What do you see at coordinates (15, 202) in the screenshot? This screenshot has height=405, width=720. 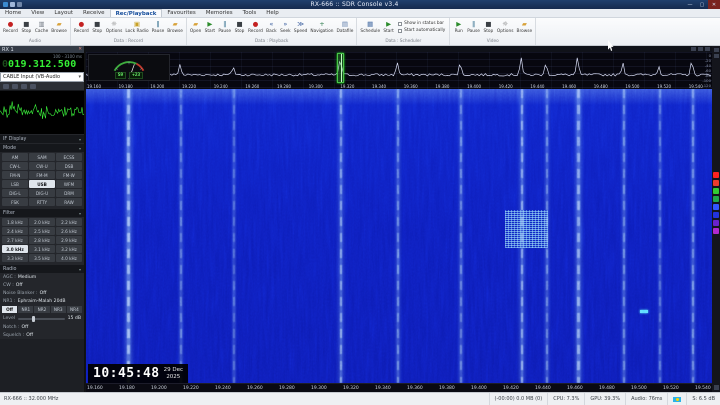 I see `mode-button-fsk: FSK` at bounding box center [15, 202].